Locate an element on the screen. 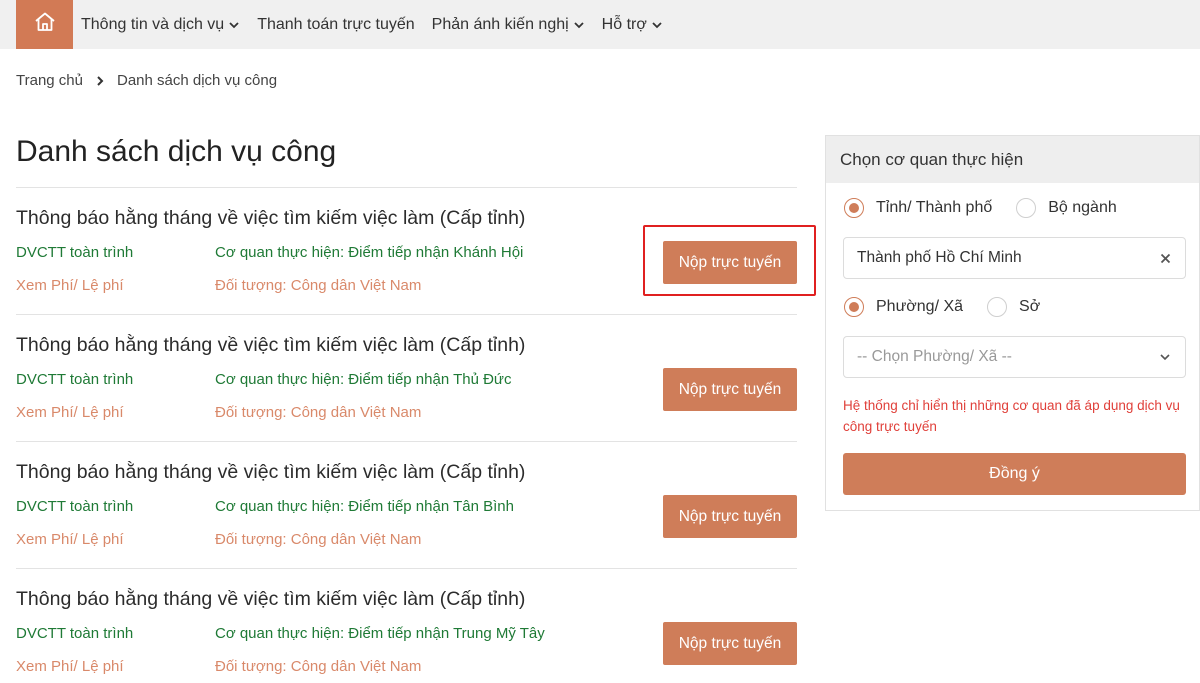 This screenshot has height=683, width=1200. radio-label: Phường/ Xã is located at coordinates (920, 306).